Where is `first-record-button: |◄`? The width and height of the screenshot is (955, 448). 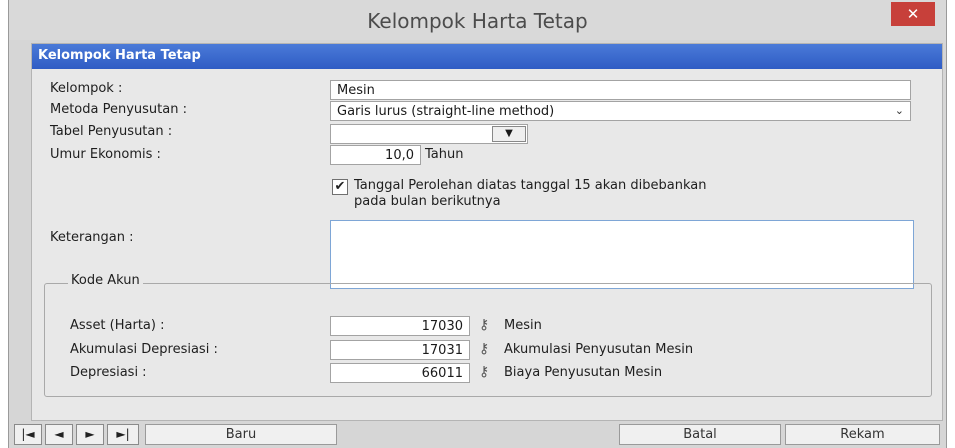 first-record-button: |◄ is located at coordinates (28, 434).